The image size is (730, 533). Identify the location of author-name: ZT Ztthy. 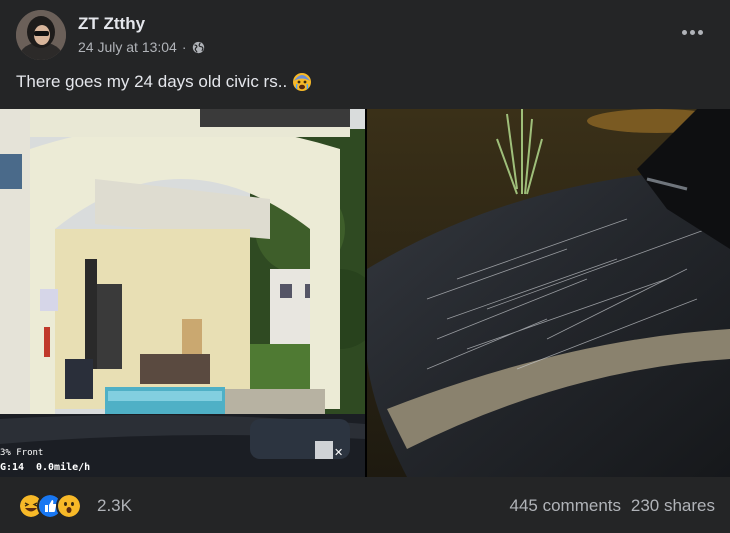
(111, 24).